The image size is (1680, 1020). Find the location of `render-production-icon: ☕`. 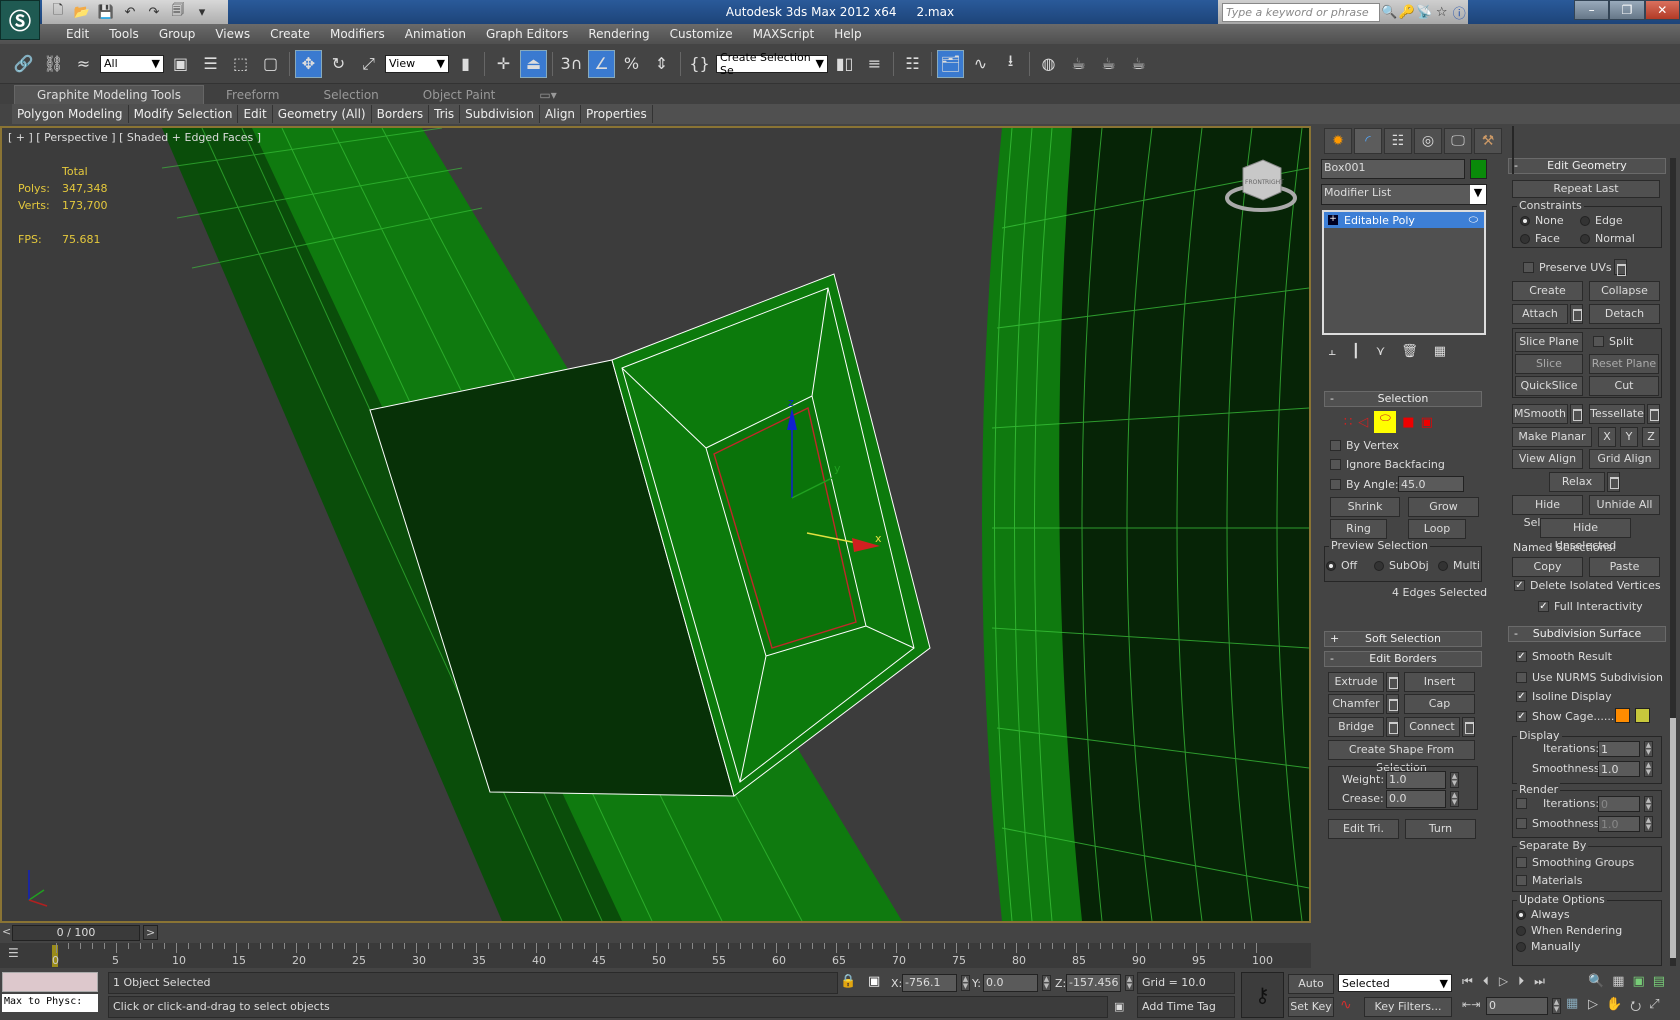

render-production-icon: ☕ is located at coordinates (1138, 64).